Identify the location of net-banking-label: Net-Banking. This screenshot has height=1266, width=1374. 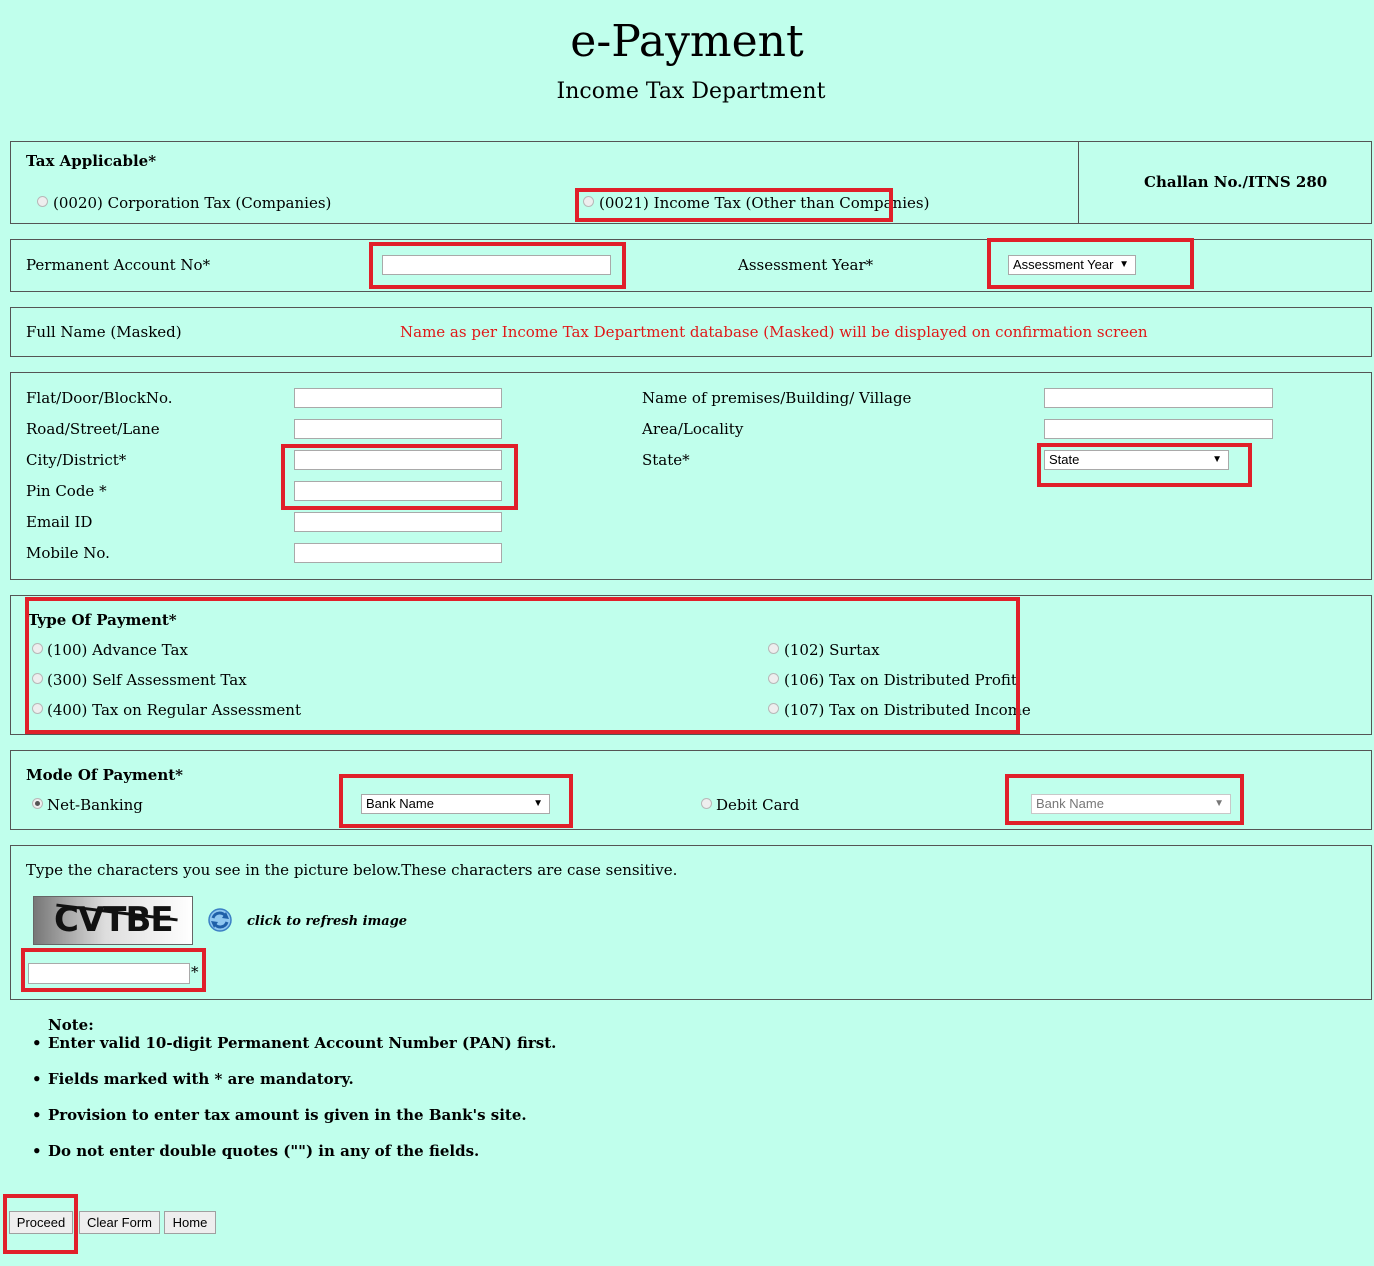
(95, 805).